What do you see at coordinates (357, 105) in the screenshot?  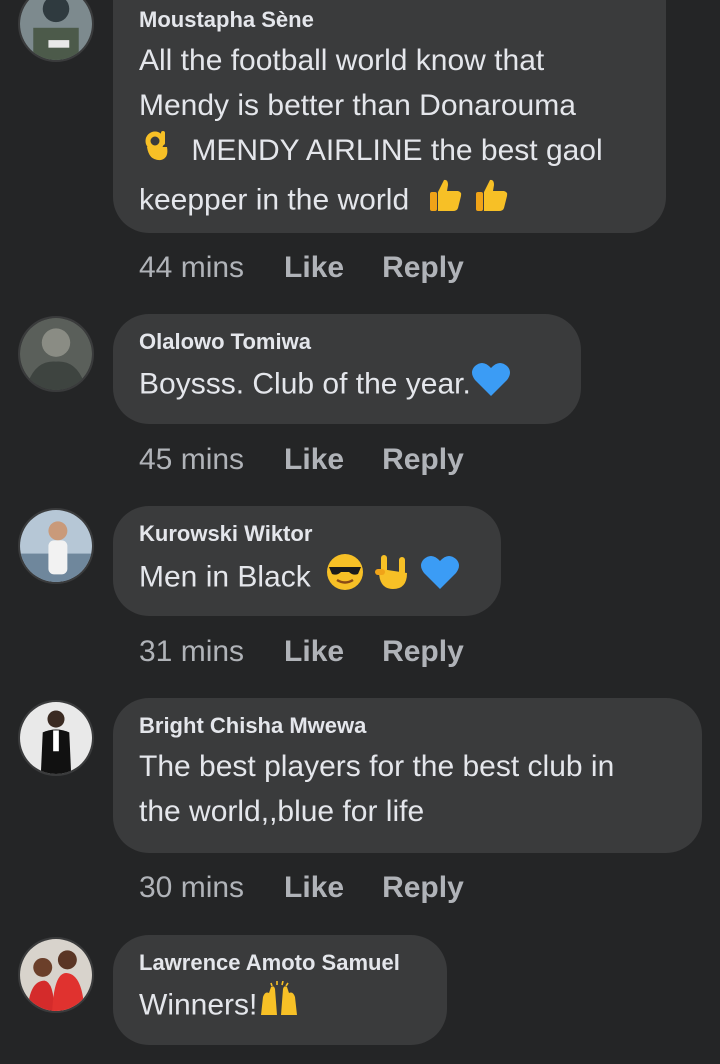 I see `comment-text-line: Mendy is better than Donarouma` at bounding box center [357, 105].